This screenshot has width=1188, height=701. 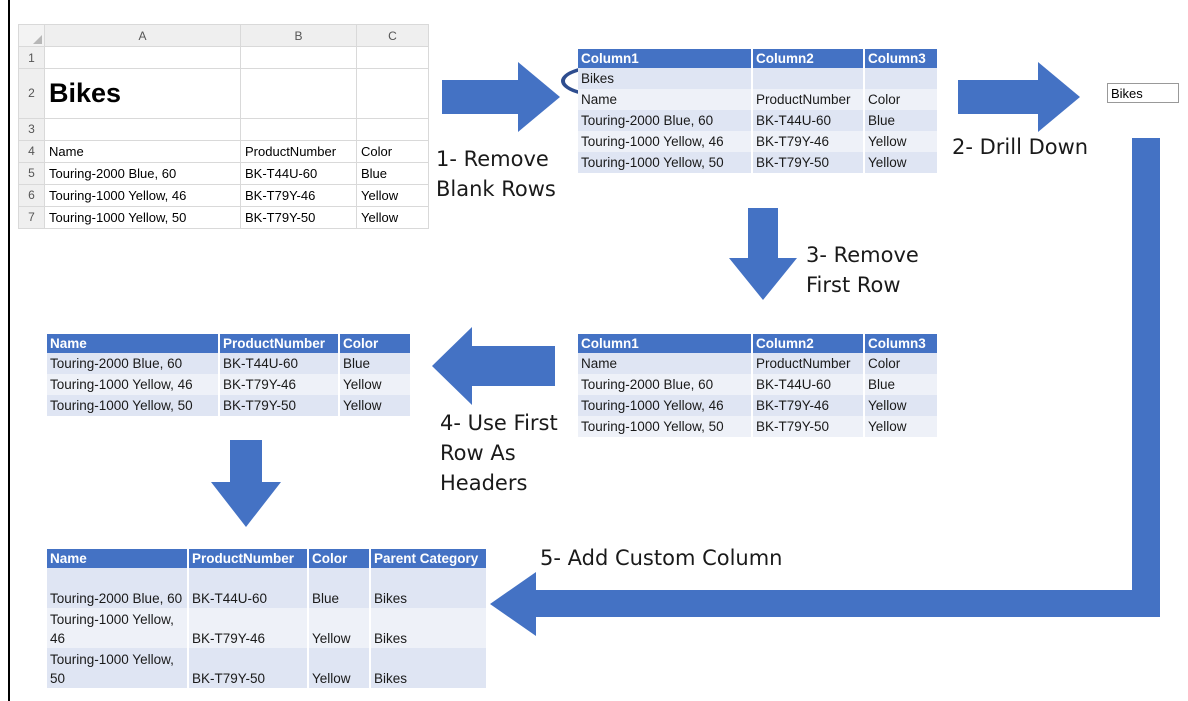 What do you see at coordinates (501, 97) in the screenshot?
I see `arrow-right-step1` at bounding box center [501, 97].